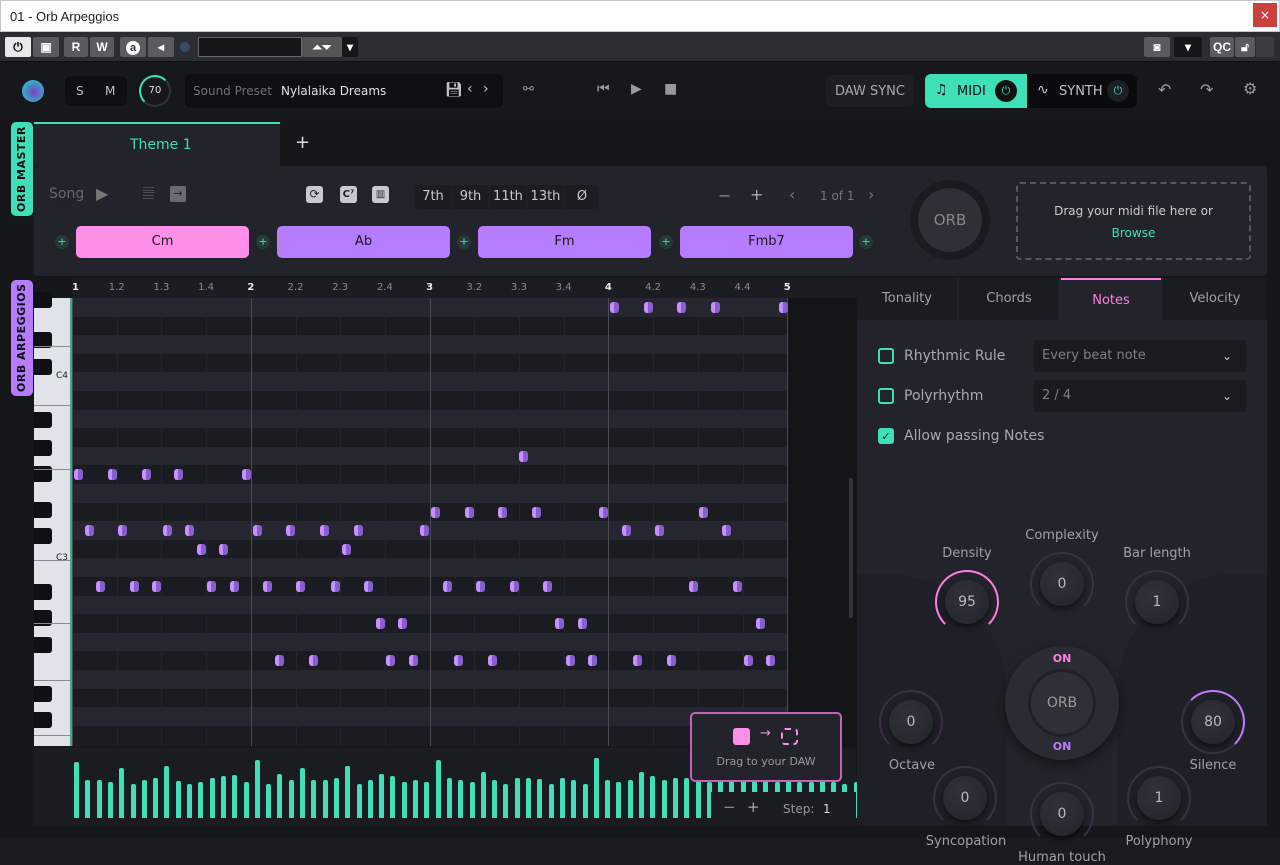 The height and width of the screenshot is (865, 1280). Describe the element at coordinates (1133, 221) in the screenshot. I see `midi-drop-zone: Drag your midi file here or Browse` at that location.